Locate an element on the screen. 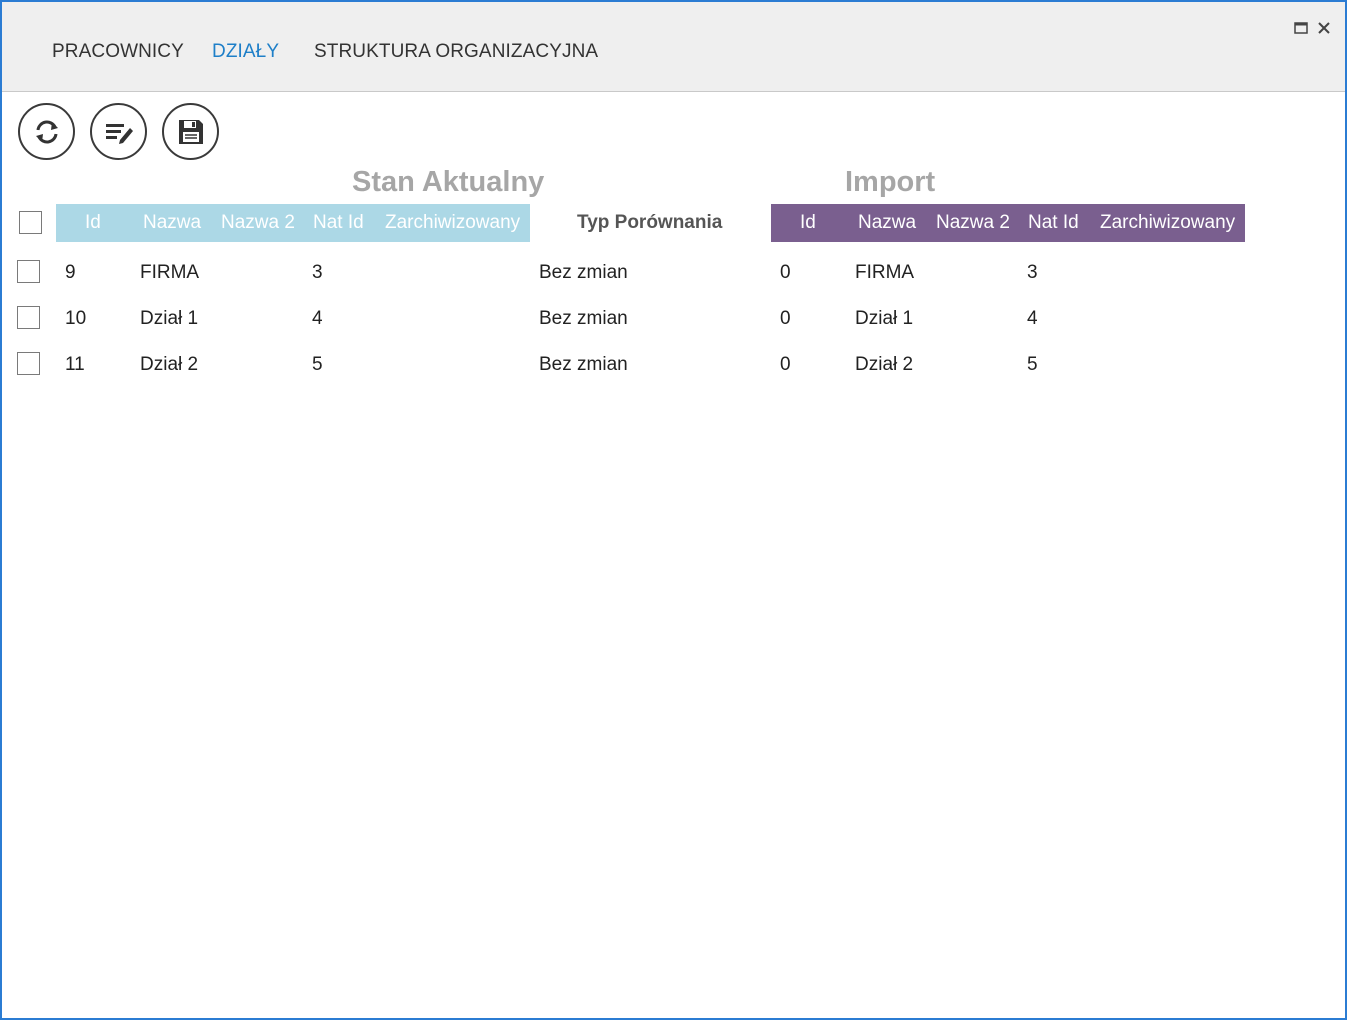 The width and height of the screenshot is (1347, 1020). refresh-button is located at coordinates (46, 131).